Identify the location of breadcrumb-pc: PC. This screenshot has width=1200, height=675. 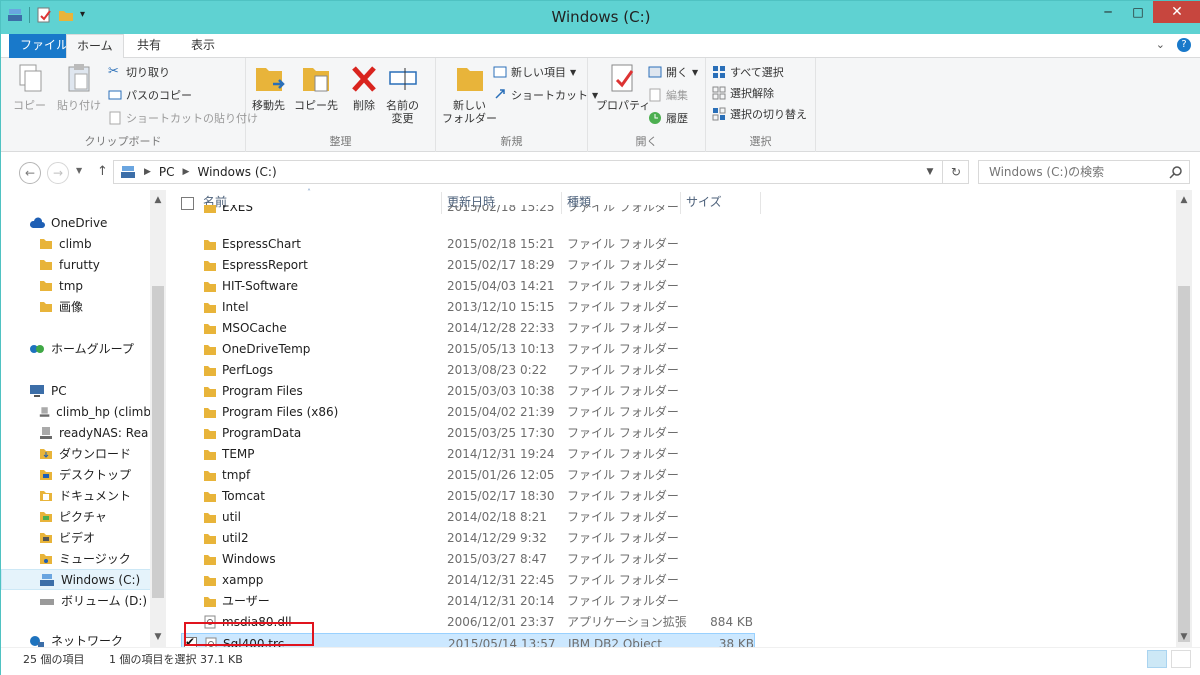
(167, 172).